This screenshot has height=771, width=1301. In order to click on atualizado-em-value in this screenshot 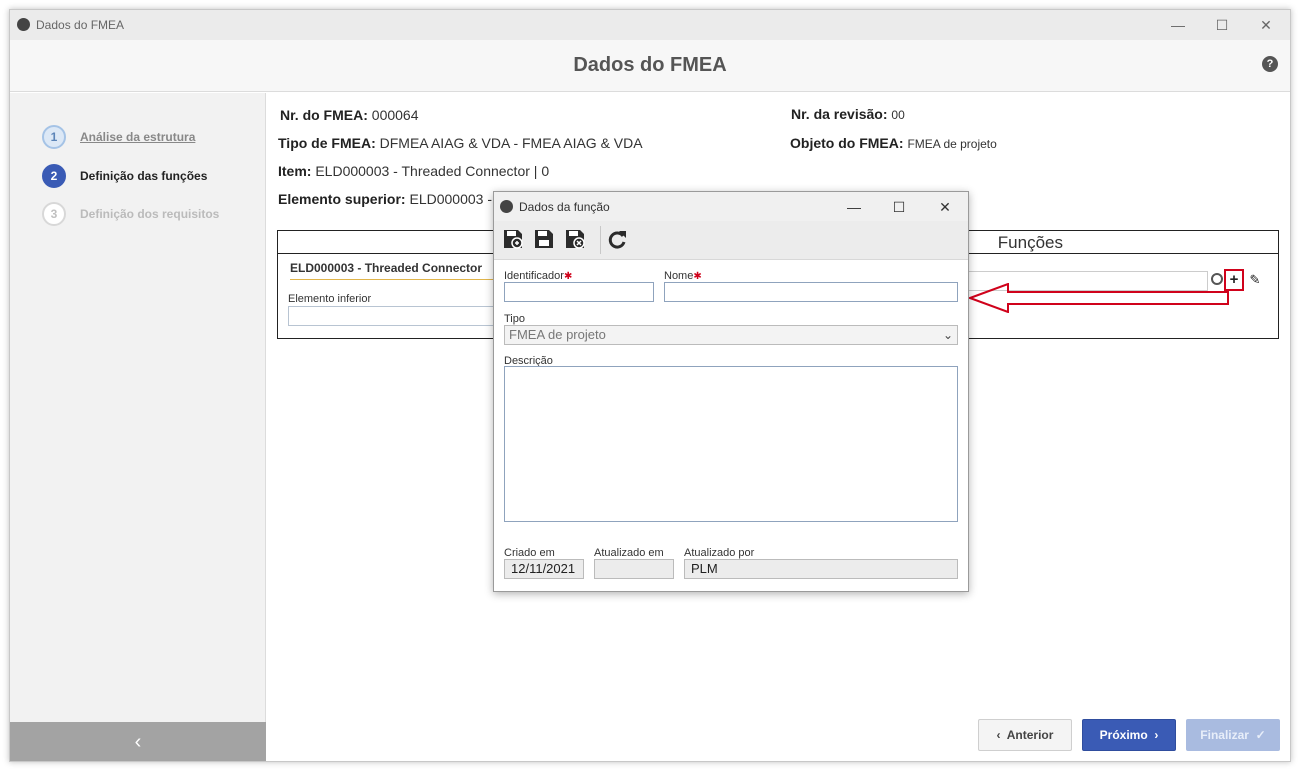, I will do `click(634, 569)`.